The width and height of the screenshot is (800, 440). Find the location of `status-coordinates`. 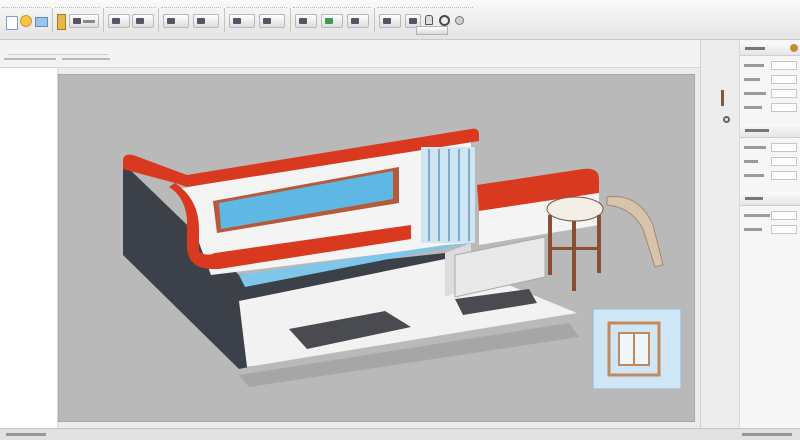

status-coordinates is located at coordinates (767, 434).